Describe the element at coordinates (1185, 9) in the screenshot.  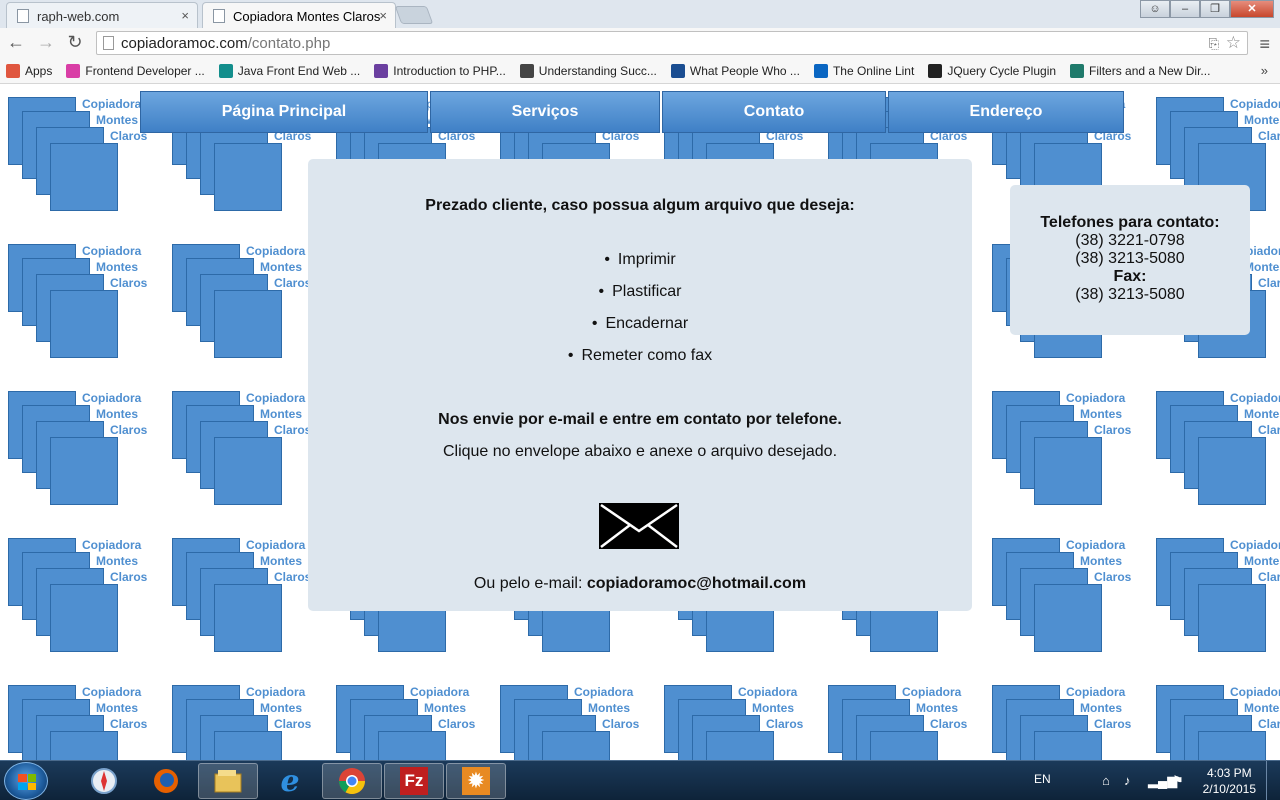
I see `minimize-button: ‒` at that location.